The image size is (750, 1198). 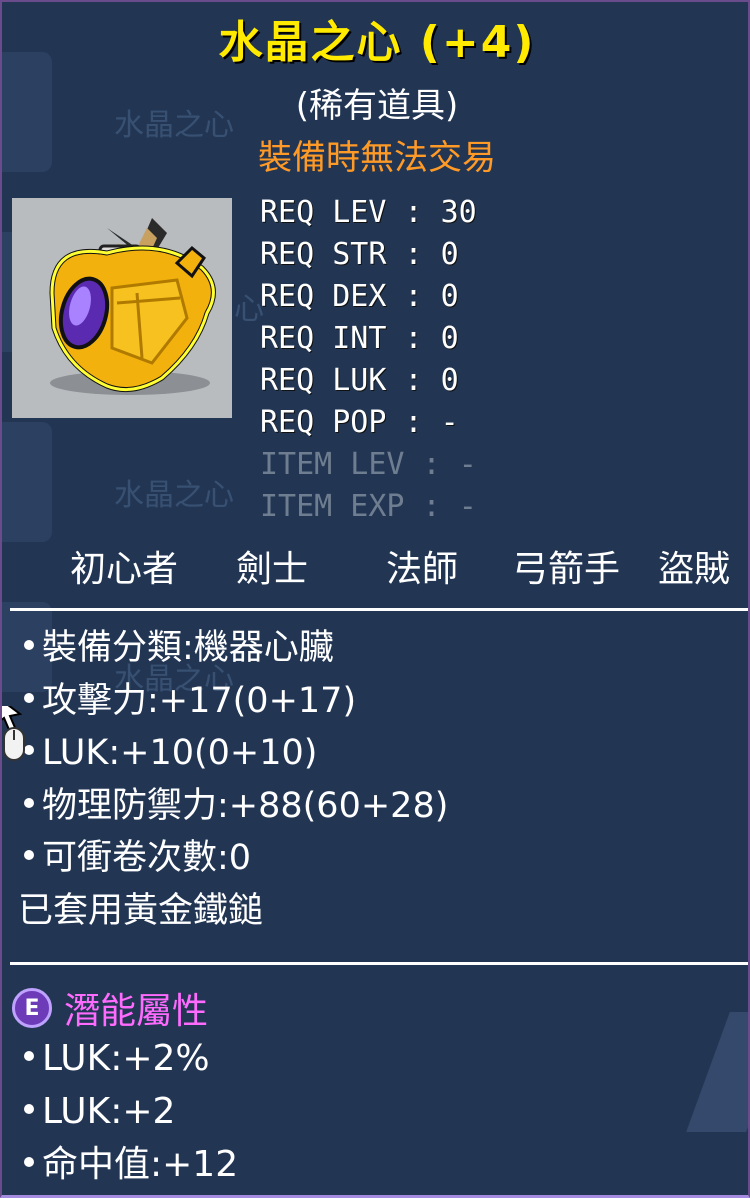 I want to click on stat-defense: 物理防禦力:+88(60+28), so click(x=233, y=806).